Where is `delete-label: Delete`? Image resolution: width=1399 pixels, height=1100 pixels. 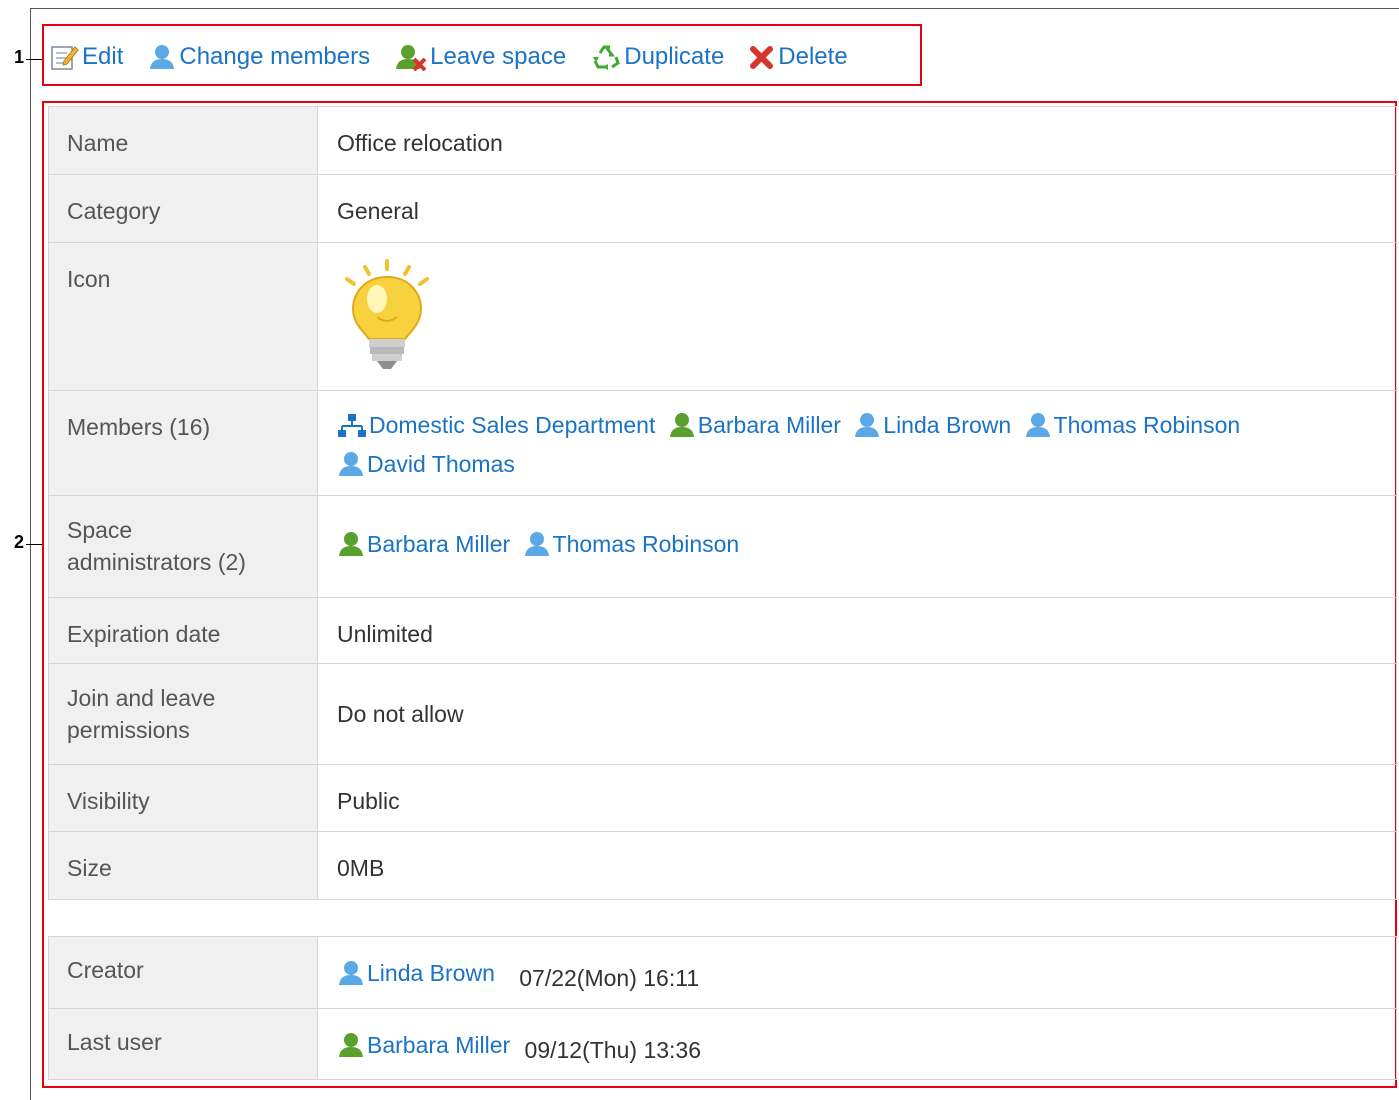 delete-label: Delete is located at coordinates (813, 56).